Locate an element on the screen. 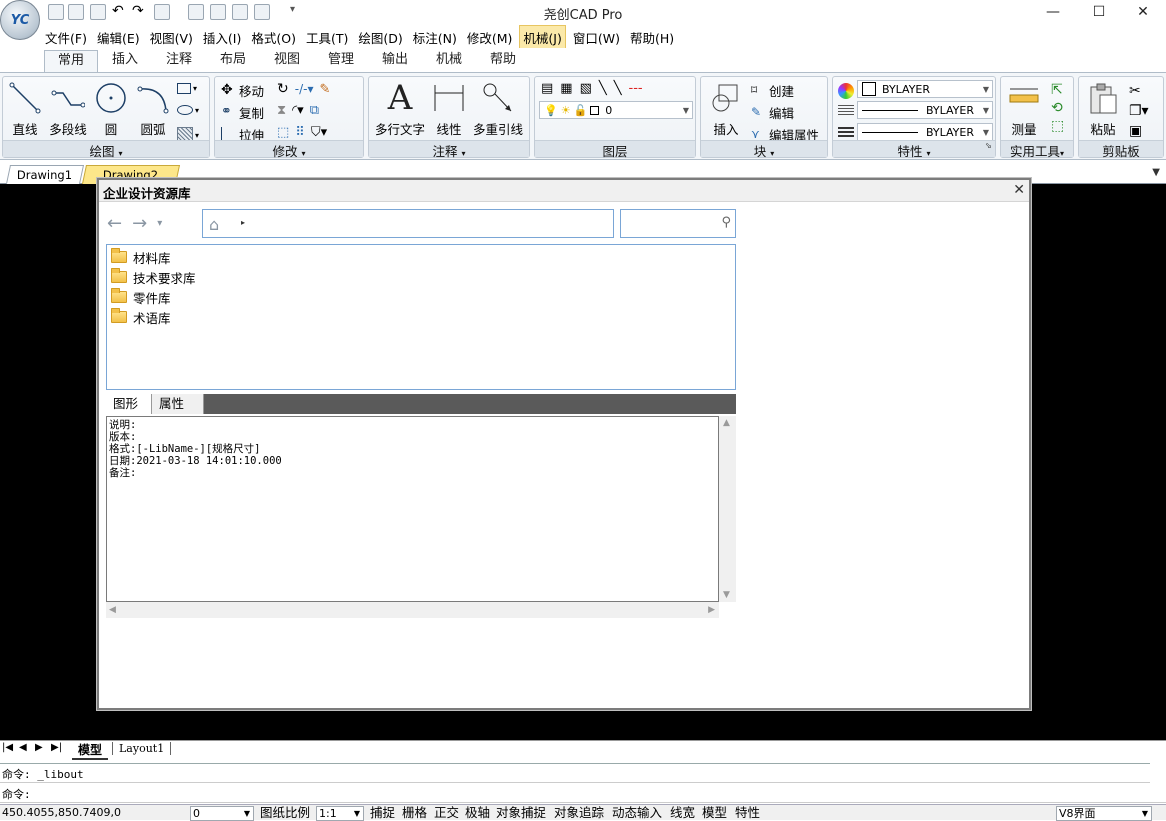 The width and height of the screenshot is (1166, 821). app-logo: YC is located at coordinates (20, 20).